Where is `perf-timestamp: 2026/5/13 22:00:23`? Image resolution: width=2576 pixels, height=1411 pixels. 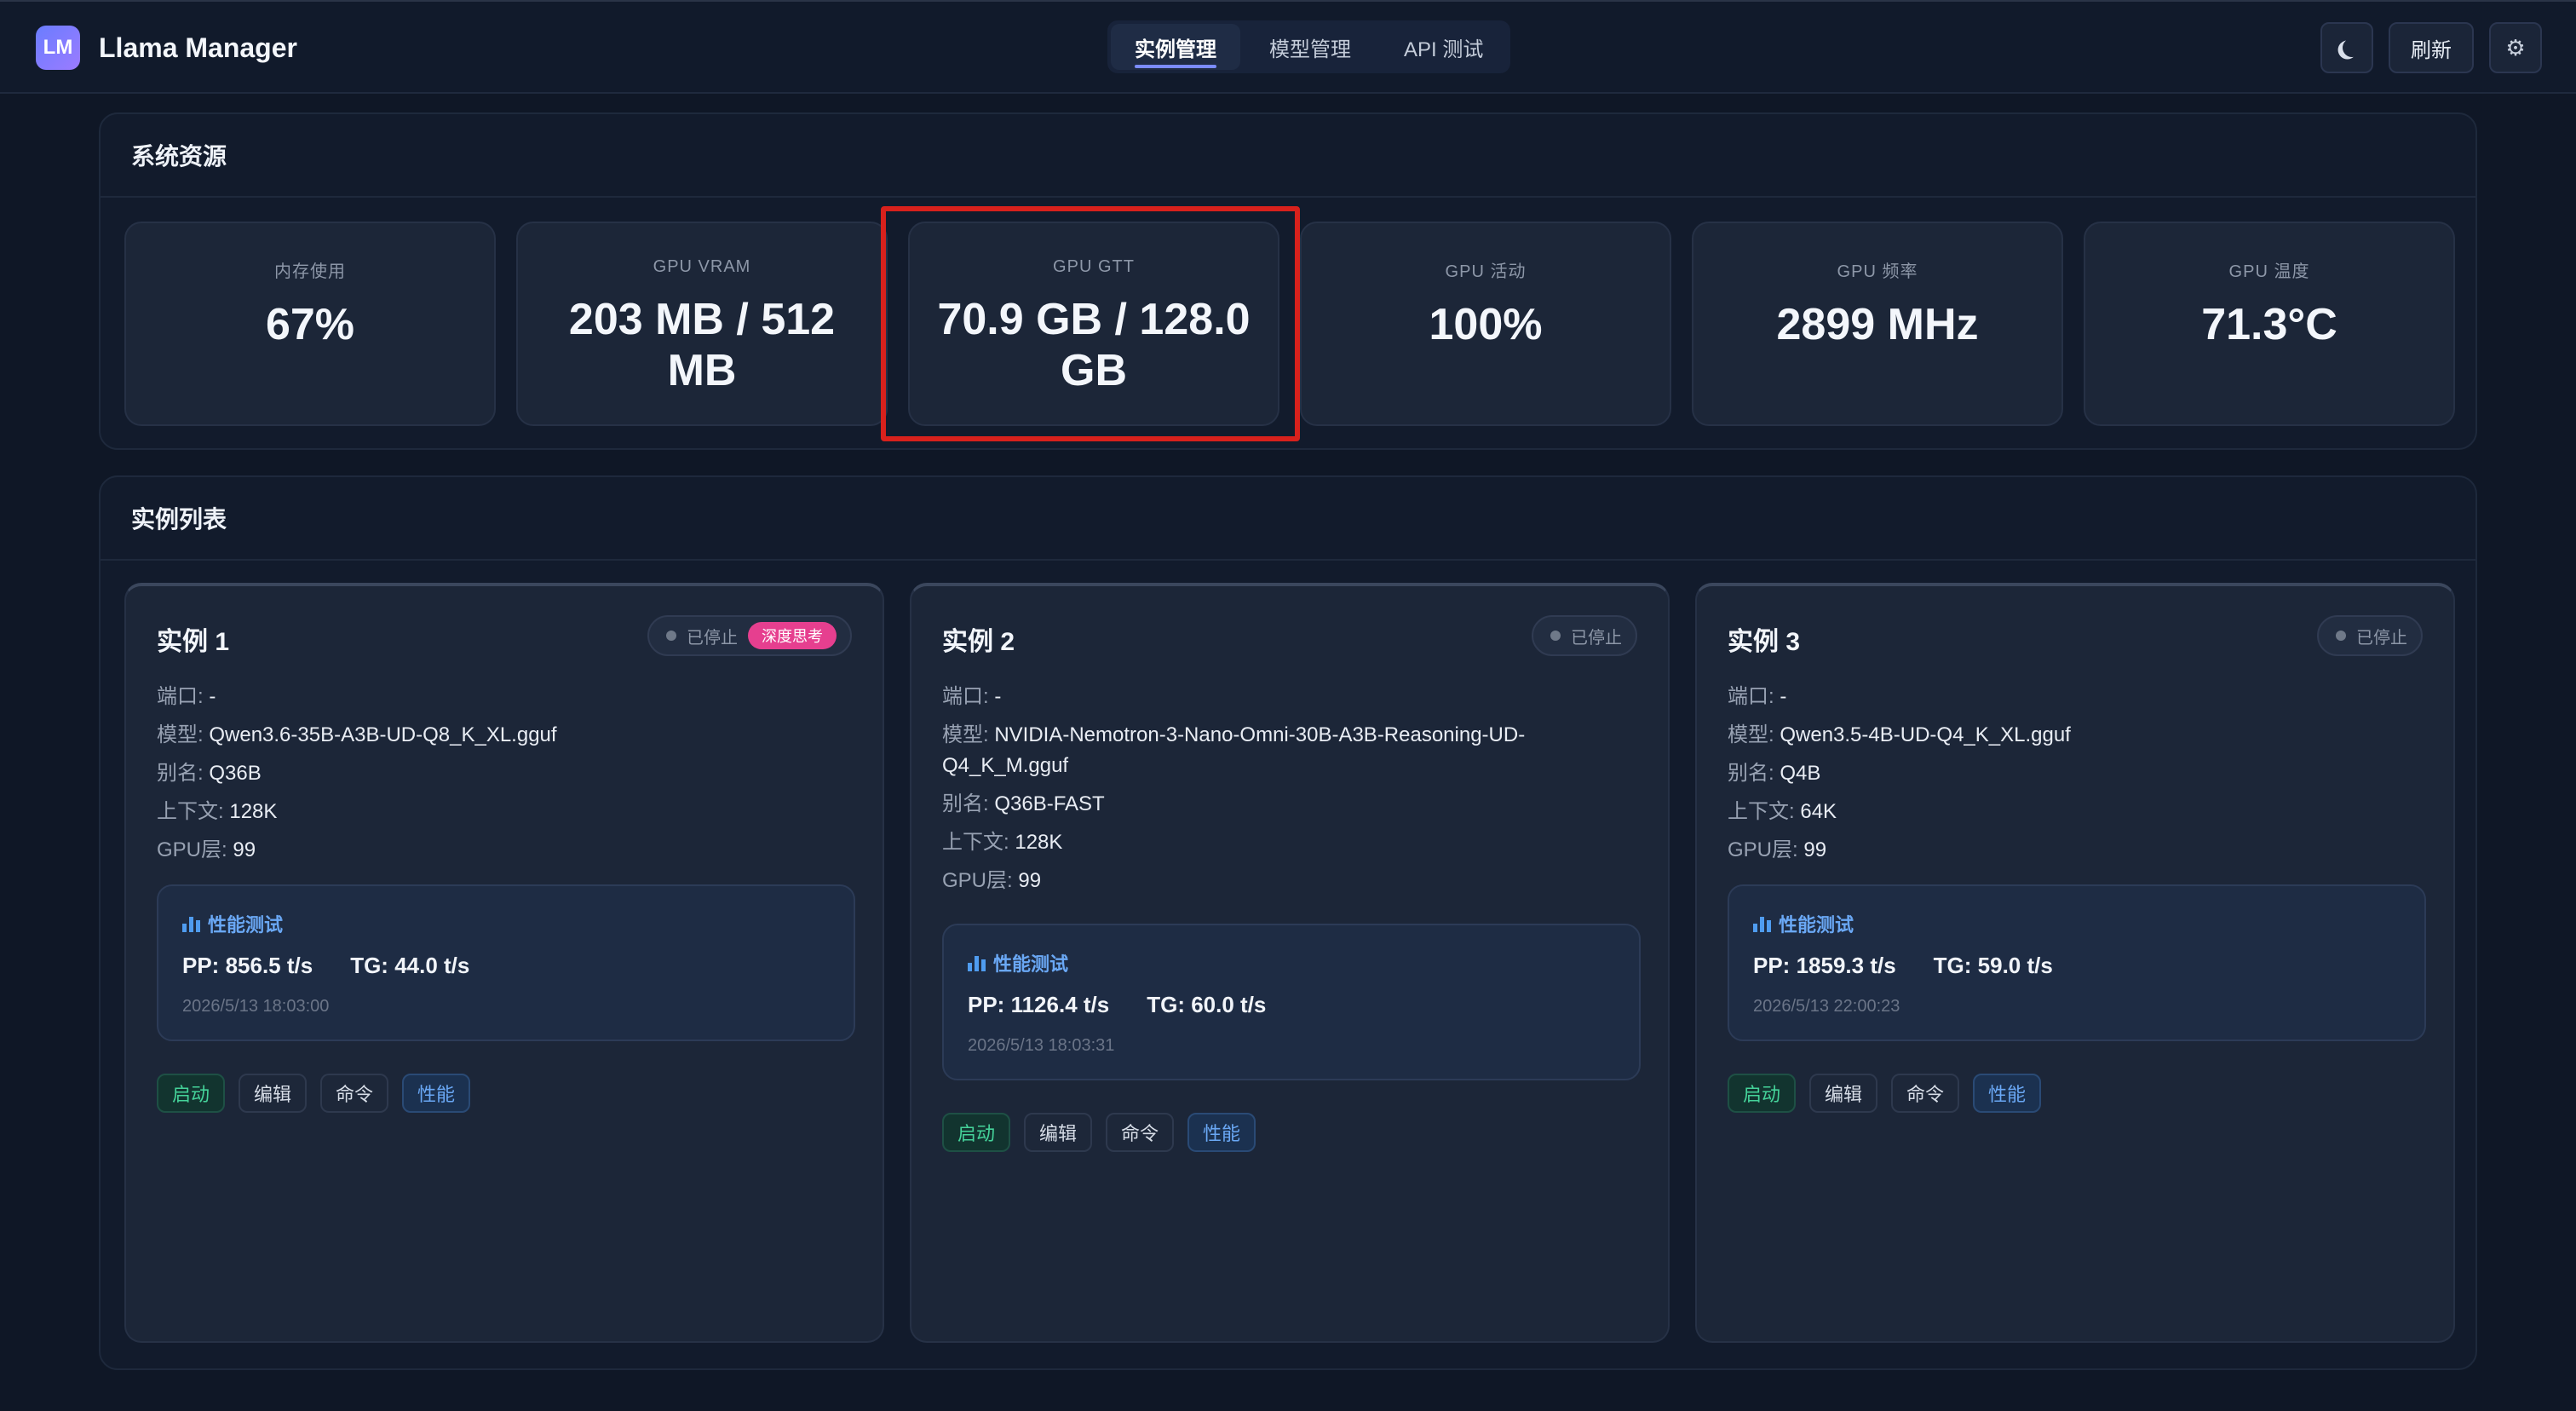 perf-timestamp: 2026/5/13 22:00:23 is located at coordinates (1826, 1006).